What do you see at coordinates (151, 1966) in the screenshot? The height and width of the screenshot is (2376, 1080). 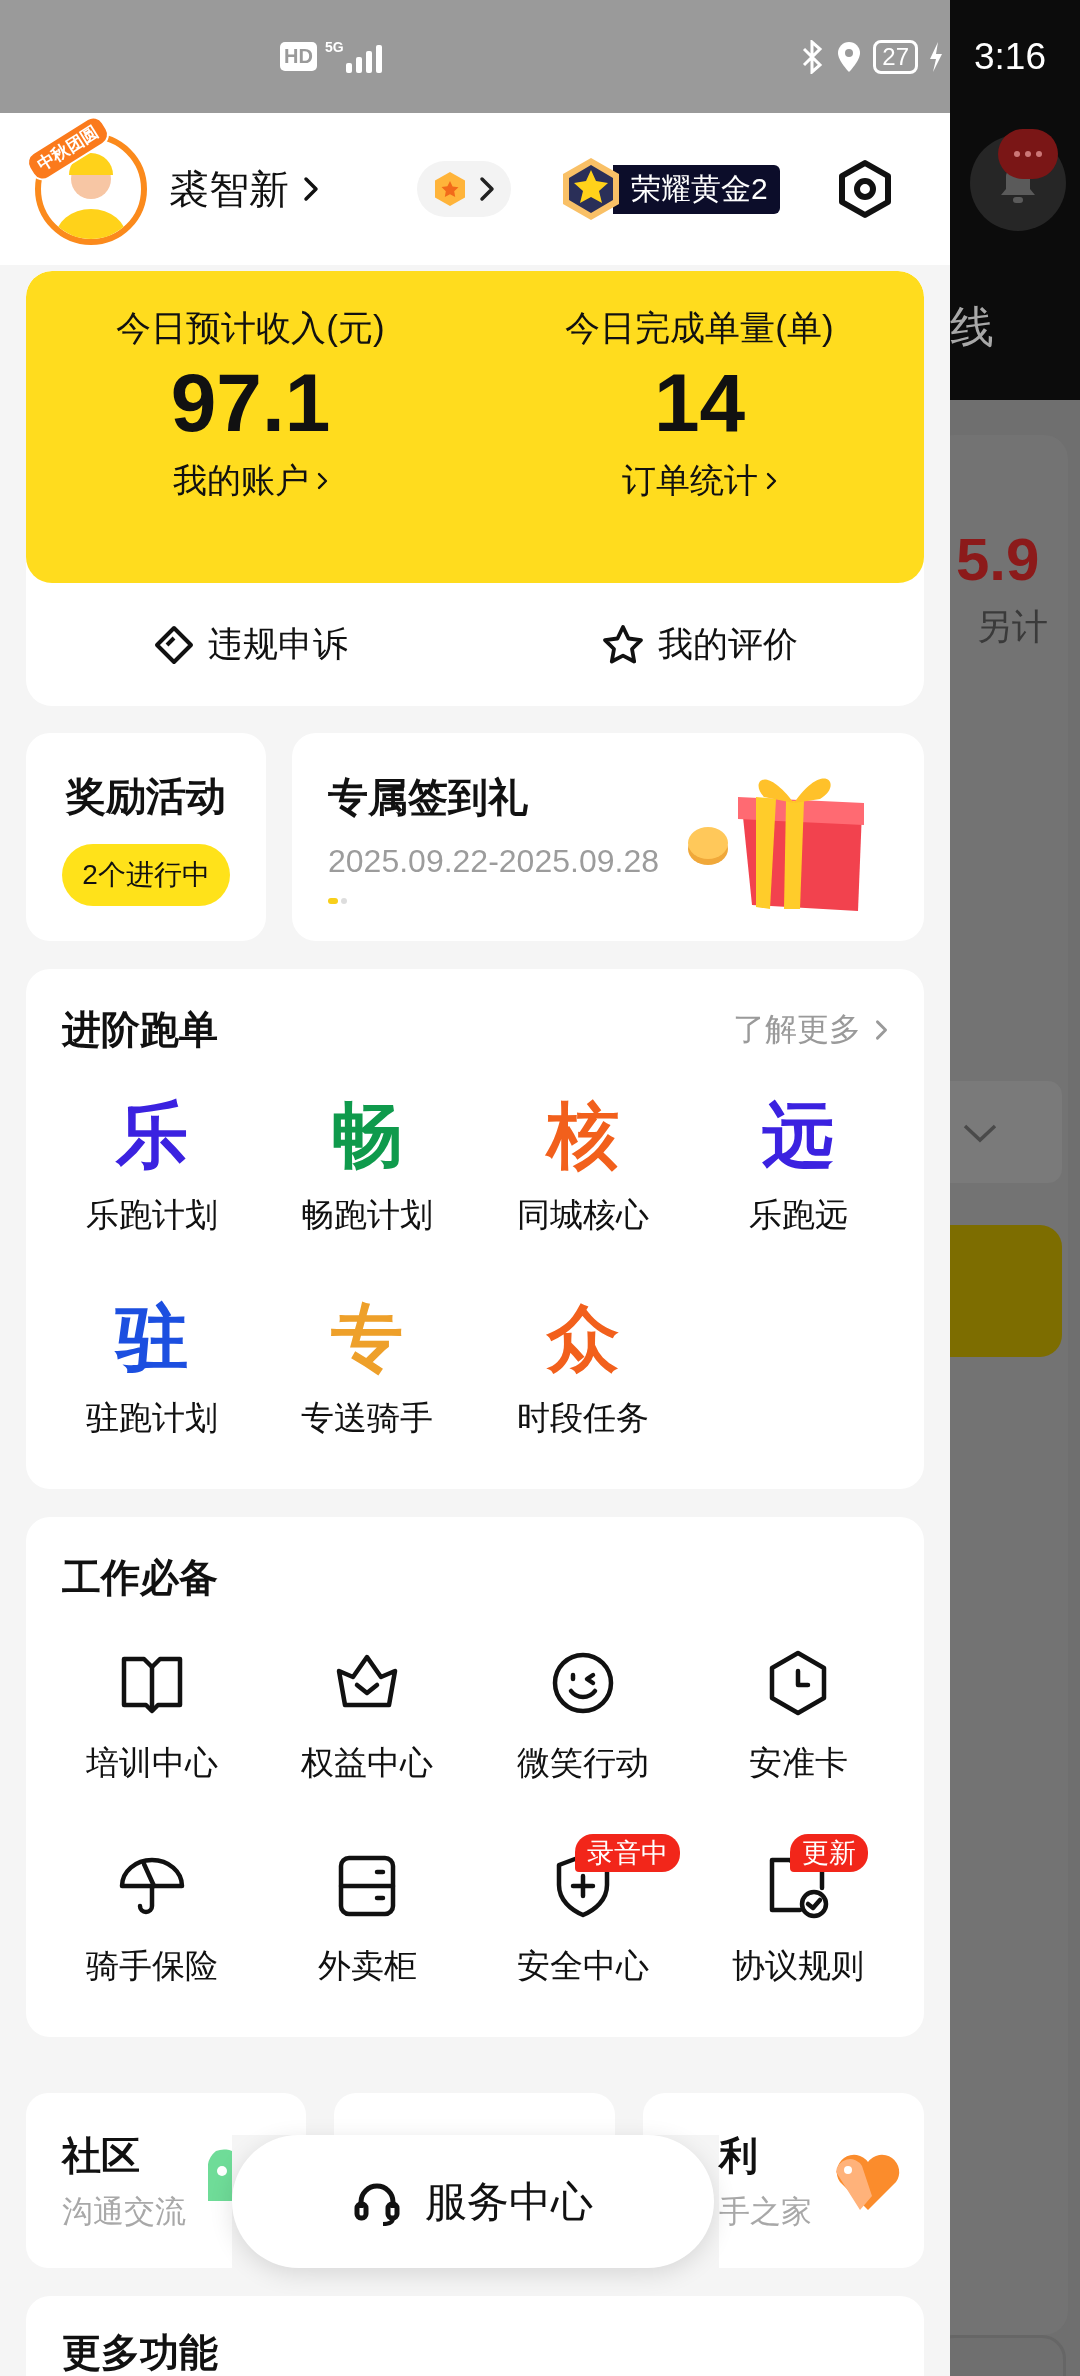 I see `menu-item: 骑手保险` at bounding box center [151, 1966].